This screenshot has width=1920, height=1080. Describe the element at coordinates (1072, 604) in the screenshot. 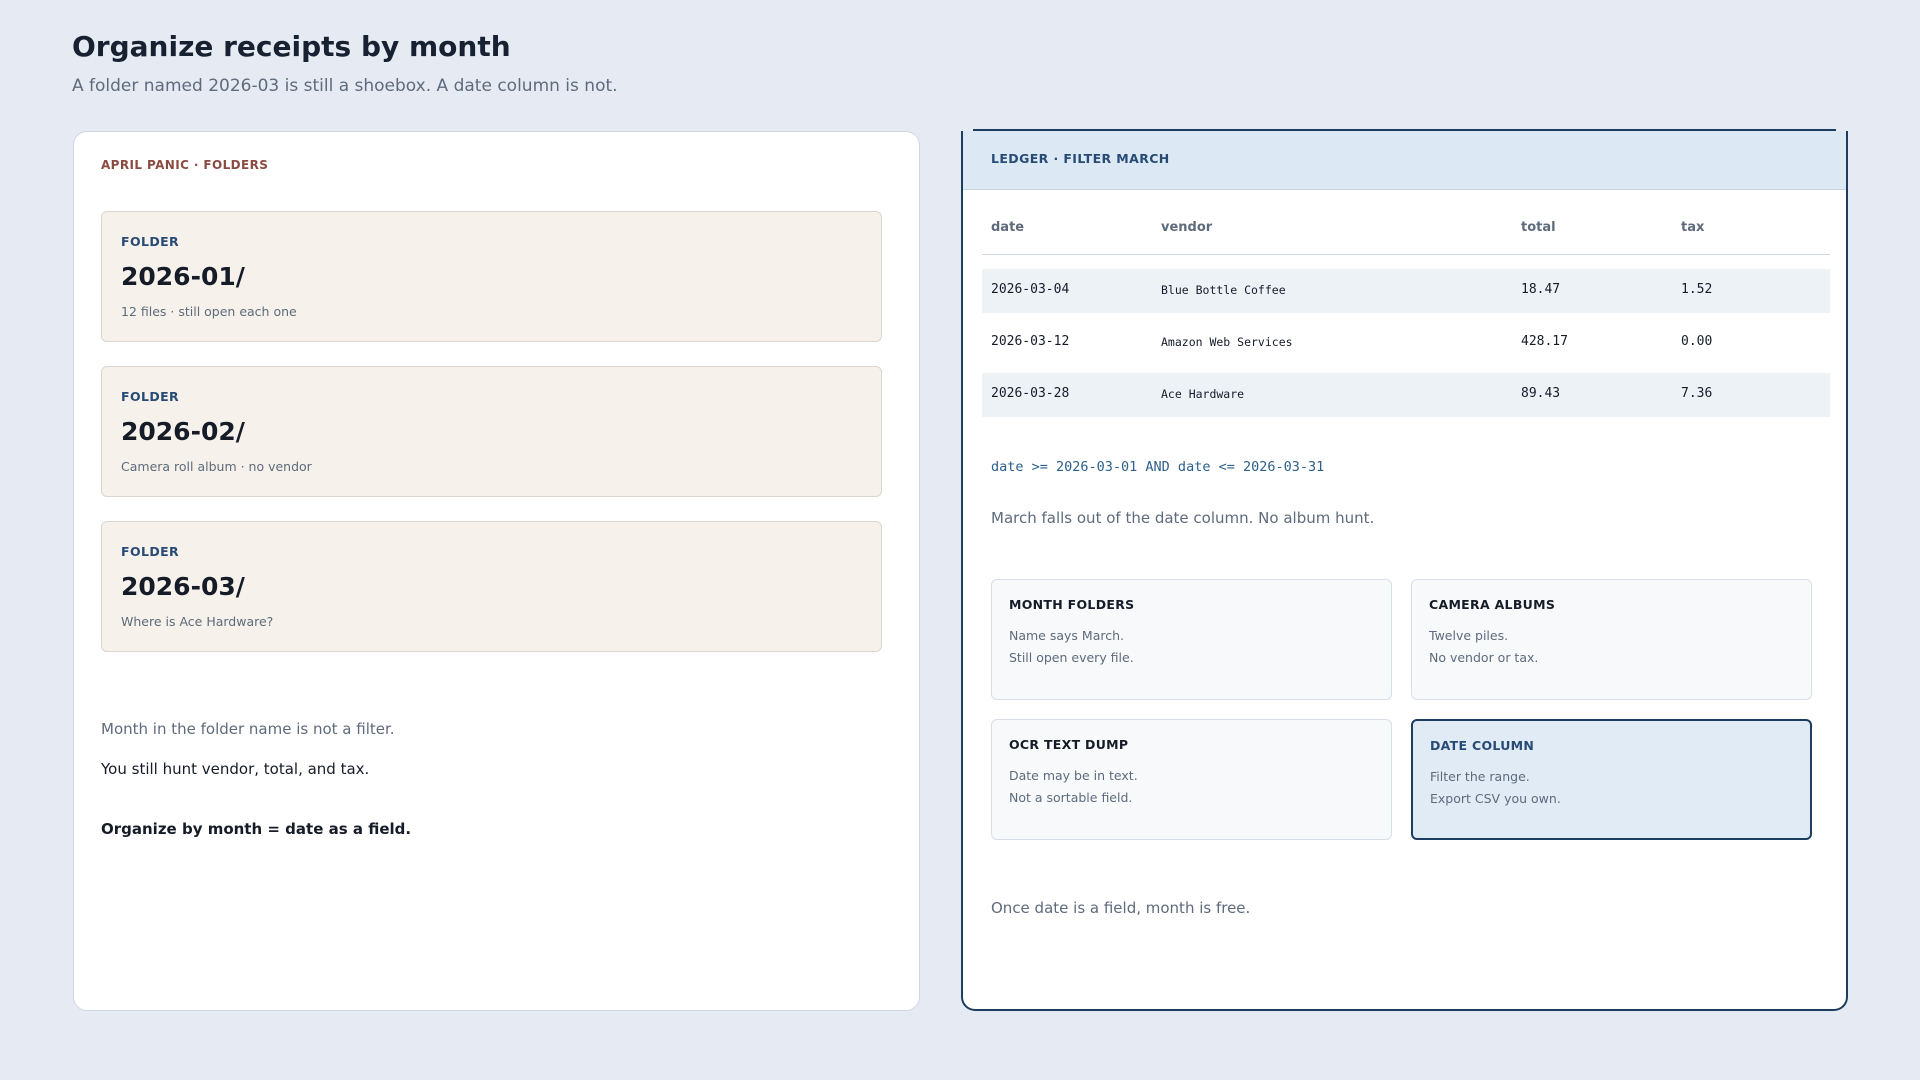

I see `option-title: MONTH FOLDERS` at that location.